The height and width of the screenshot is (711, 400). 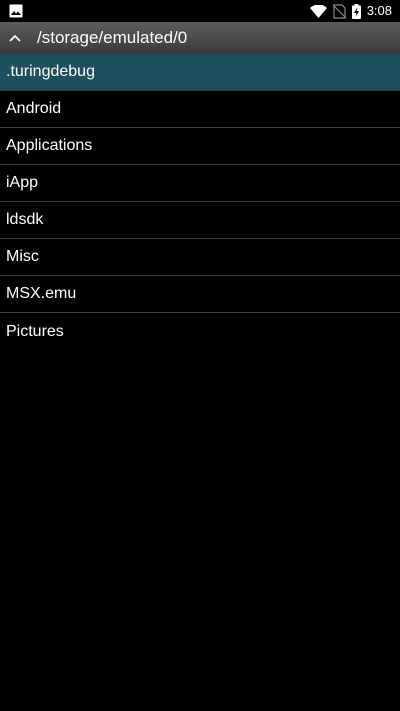 I want to click on chevron-up-icon, so click(x=15, y=38).